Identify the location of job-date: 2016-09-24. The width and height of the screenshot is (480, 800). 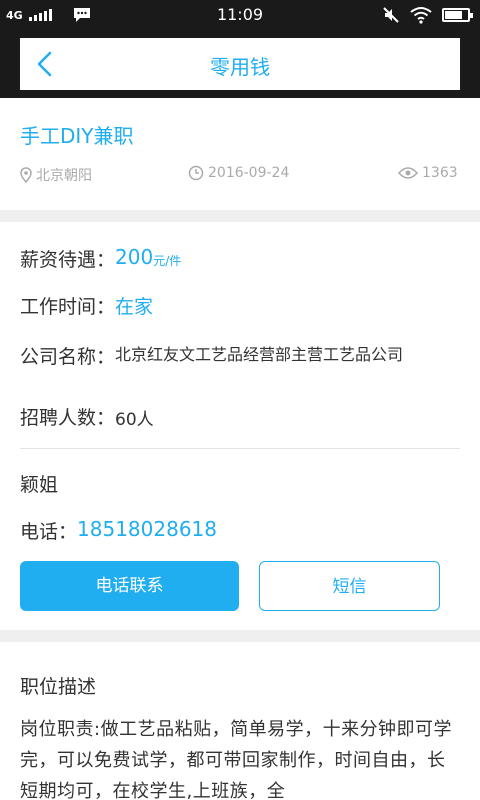
(238, 173).